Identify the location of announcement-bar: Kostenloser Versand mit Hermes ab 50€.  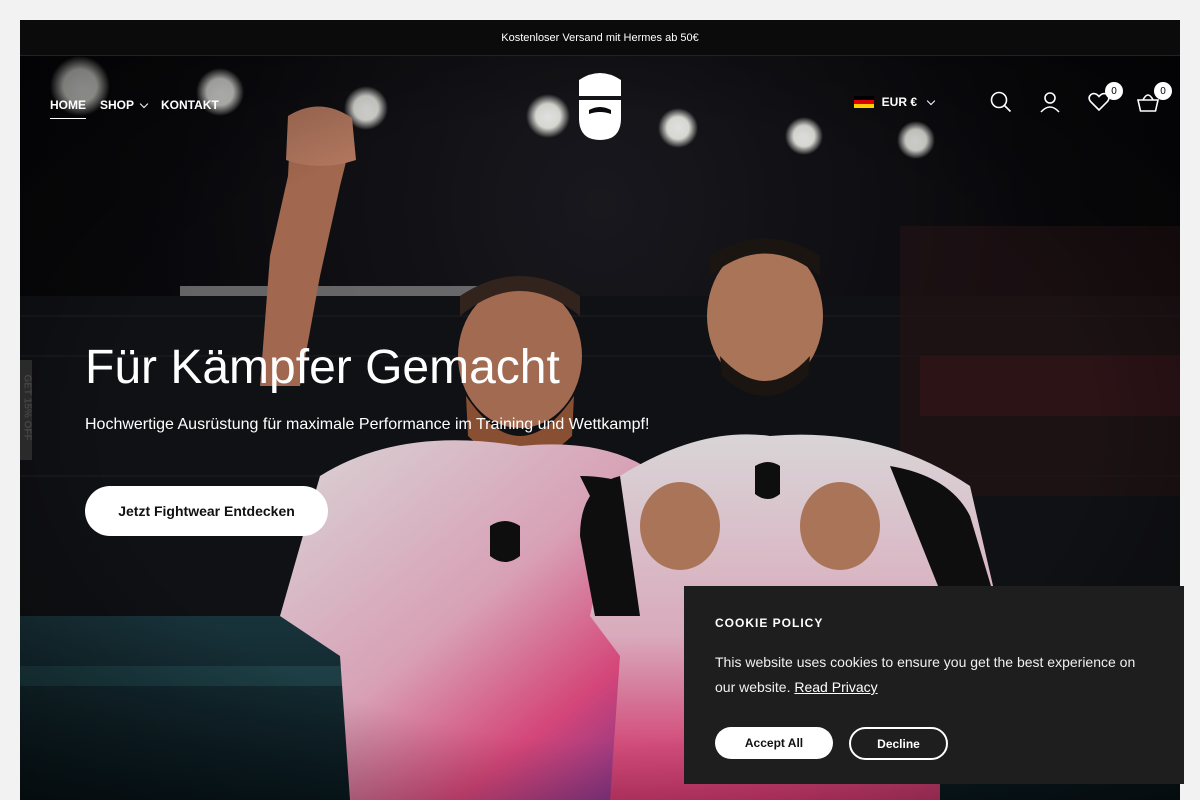
(600, 38).